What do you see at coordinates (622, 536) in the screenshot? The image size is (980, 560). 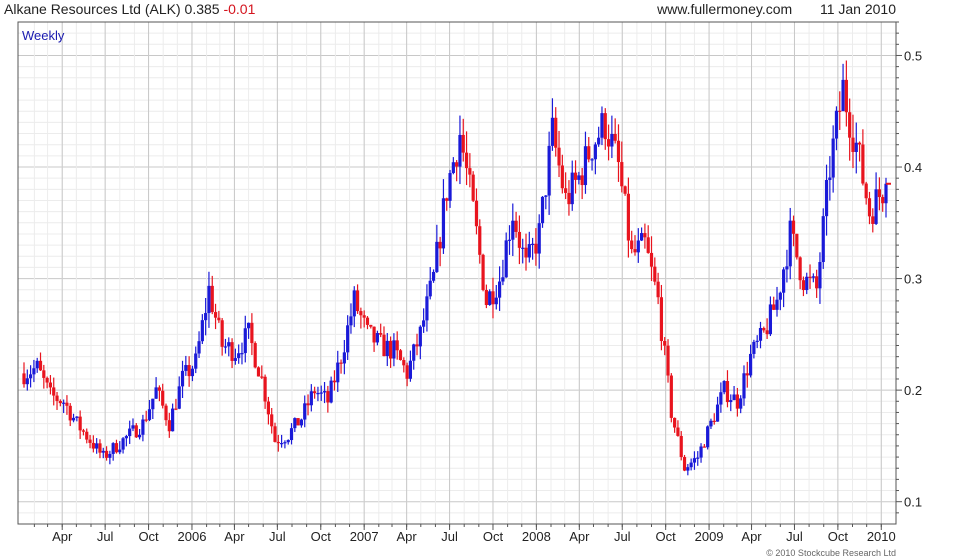 I see `x-tick-label: Jul` at bounding box center [622, 536].